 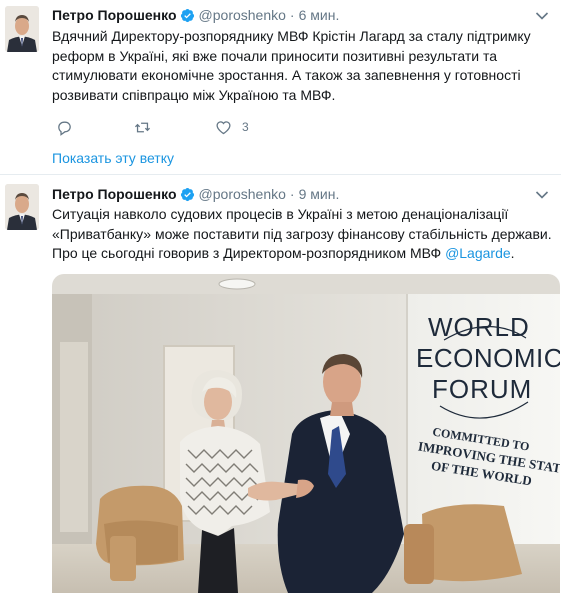 What do you see at coordinates (232, 127) in the screenshot?
I see `like-button: 3` at bounding box center [232, 127].